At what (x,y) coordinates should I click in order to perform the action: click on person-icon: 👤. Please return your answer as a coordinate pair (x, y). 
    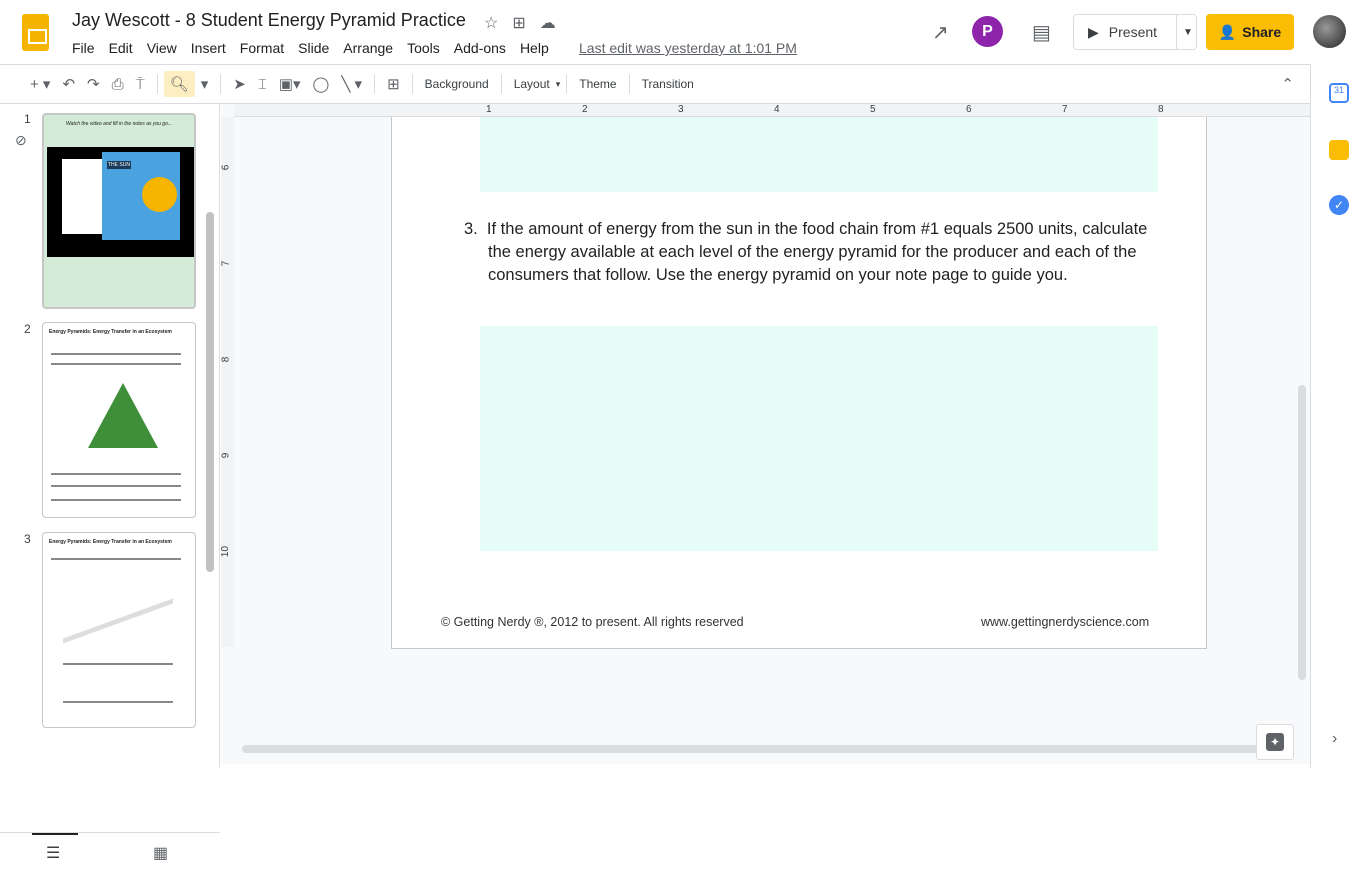
    Looking at the image, I should click on (1227, 31).